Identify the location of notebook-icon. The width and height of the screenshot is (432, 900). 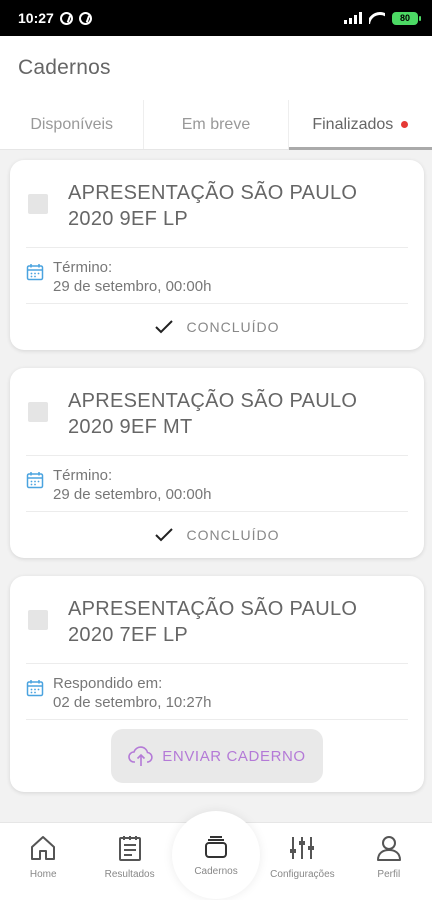
(216, 846).